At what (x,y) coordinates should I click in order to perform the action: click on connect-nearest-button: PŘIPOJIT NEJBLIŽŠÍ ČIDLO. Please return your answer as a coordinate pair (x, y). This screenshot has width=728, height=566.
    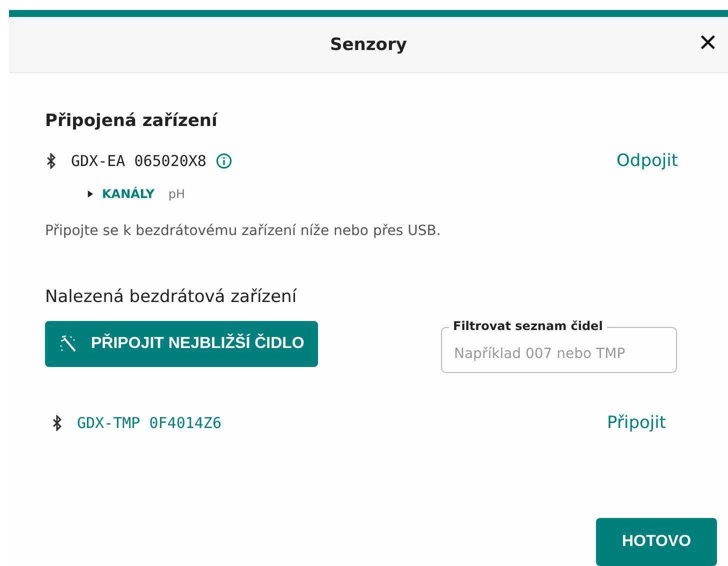
    Looking at the image, I should click on (181, 344).